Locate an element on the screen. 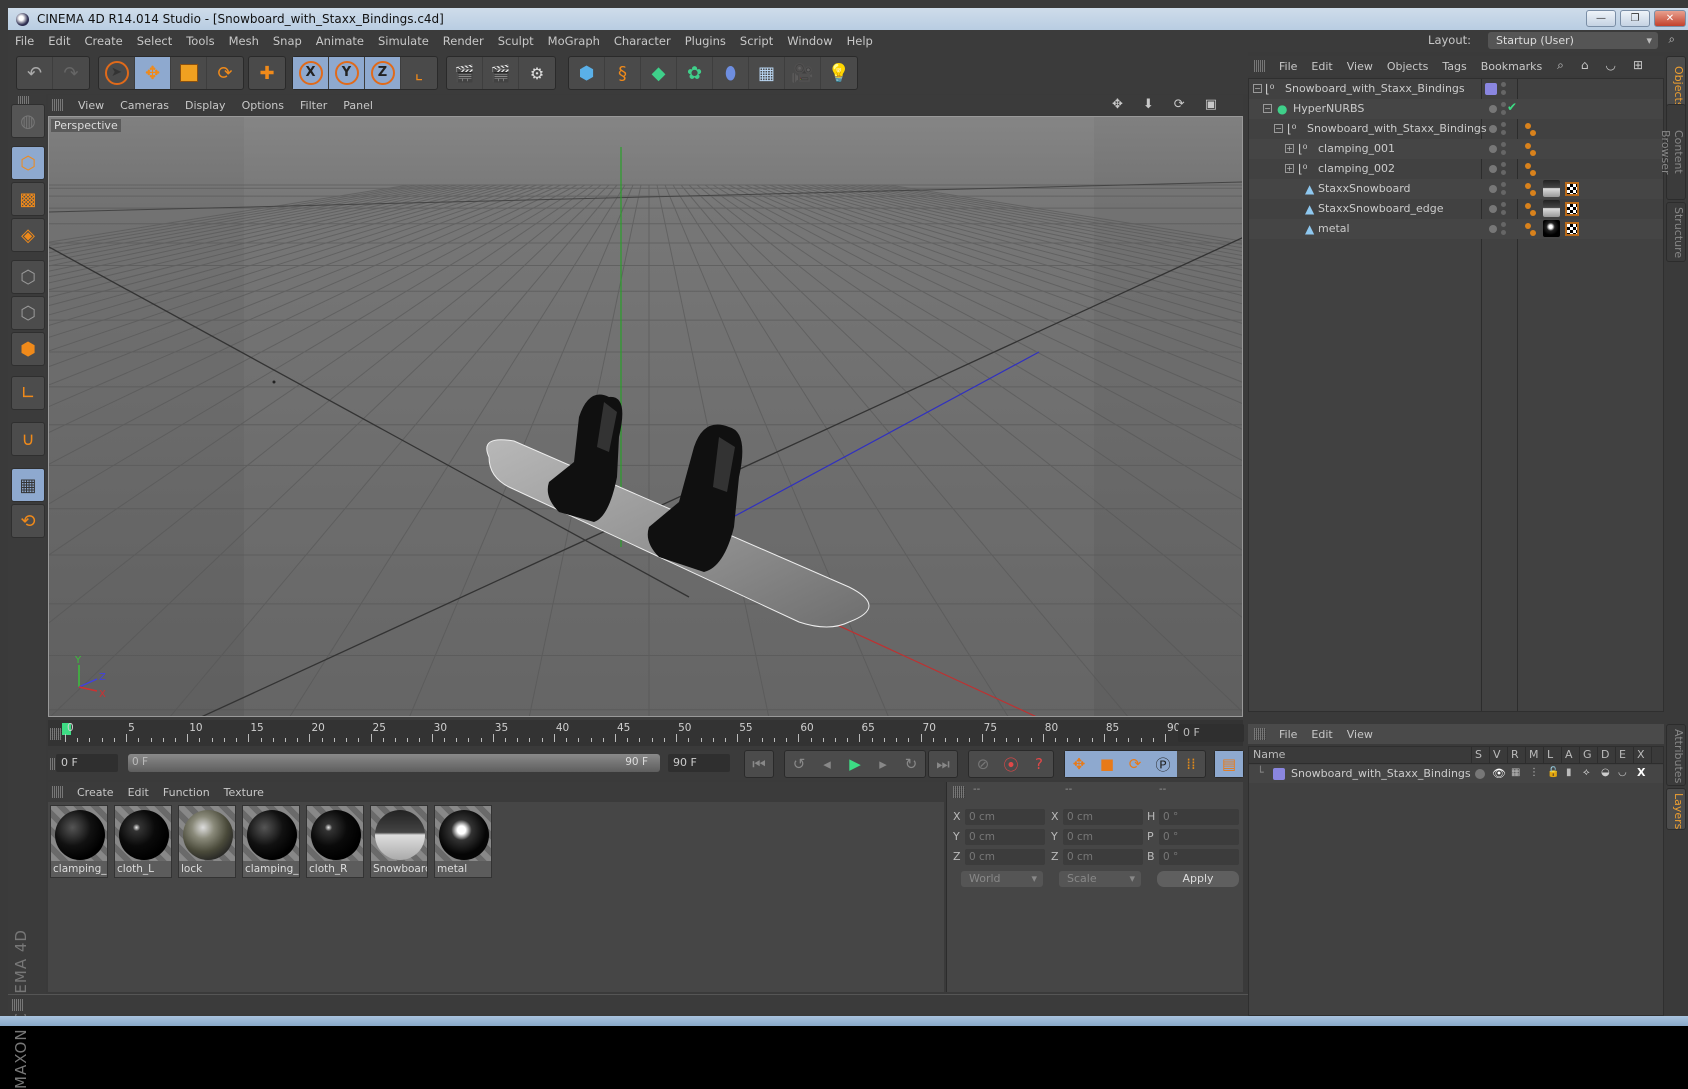 Image resolution: width=1688 pixels, height=1089 pixels. home-icon: ⌂ is located at coordinates (1586, 65).